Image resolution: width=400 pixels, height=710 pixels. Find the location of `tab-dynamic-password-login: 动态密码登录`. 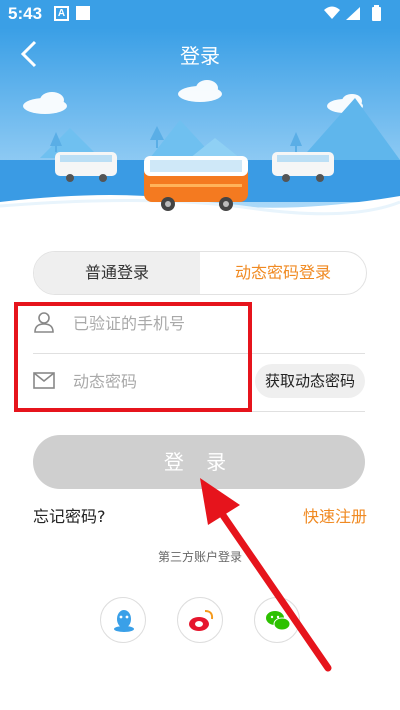

tab-dynamic-password-login: 动态密码登录 is located at coordinates (283, 273).